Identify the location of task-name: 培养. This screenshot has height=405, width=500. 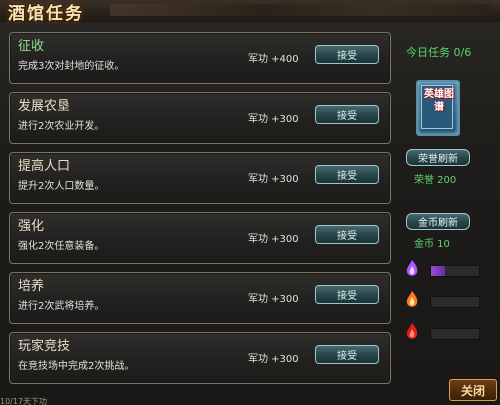
(31, 286).